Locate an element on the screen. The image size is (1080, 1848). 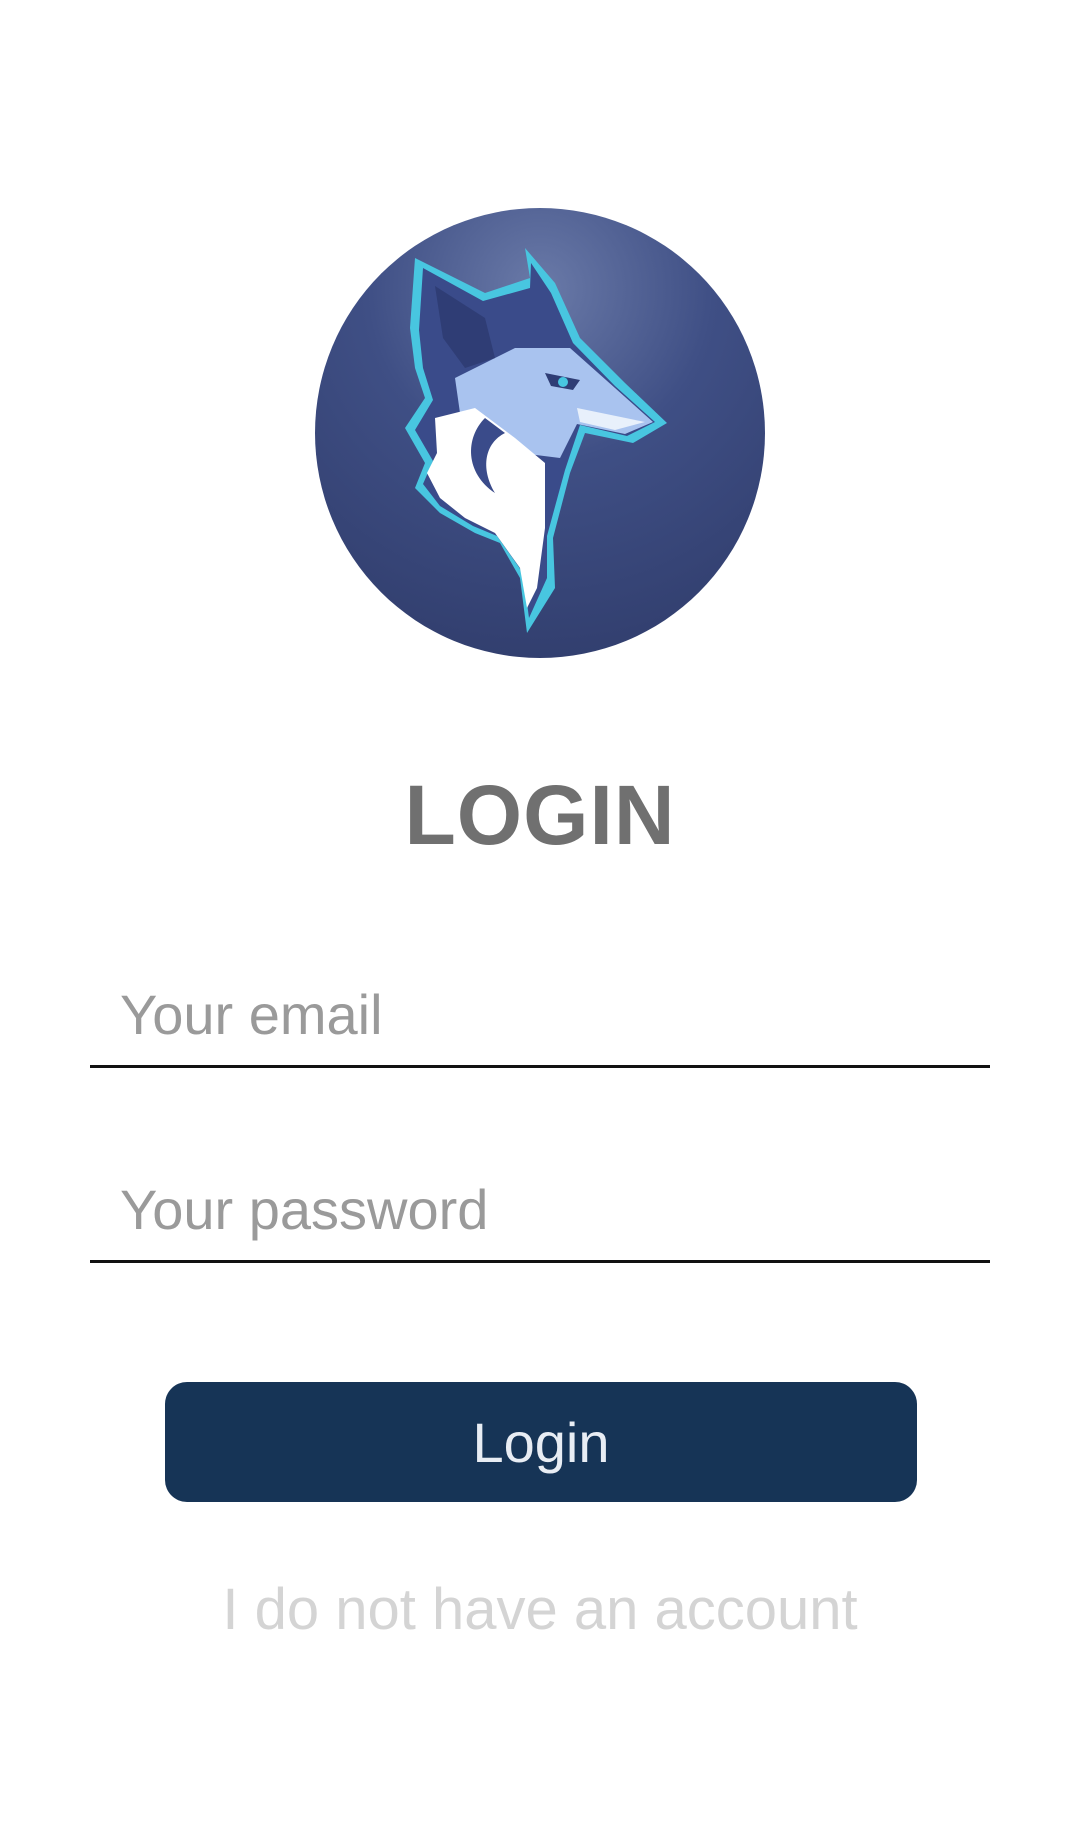
email-input is located at coordinates (555, 1014).